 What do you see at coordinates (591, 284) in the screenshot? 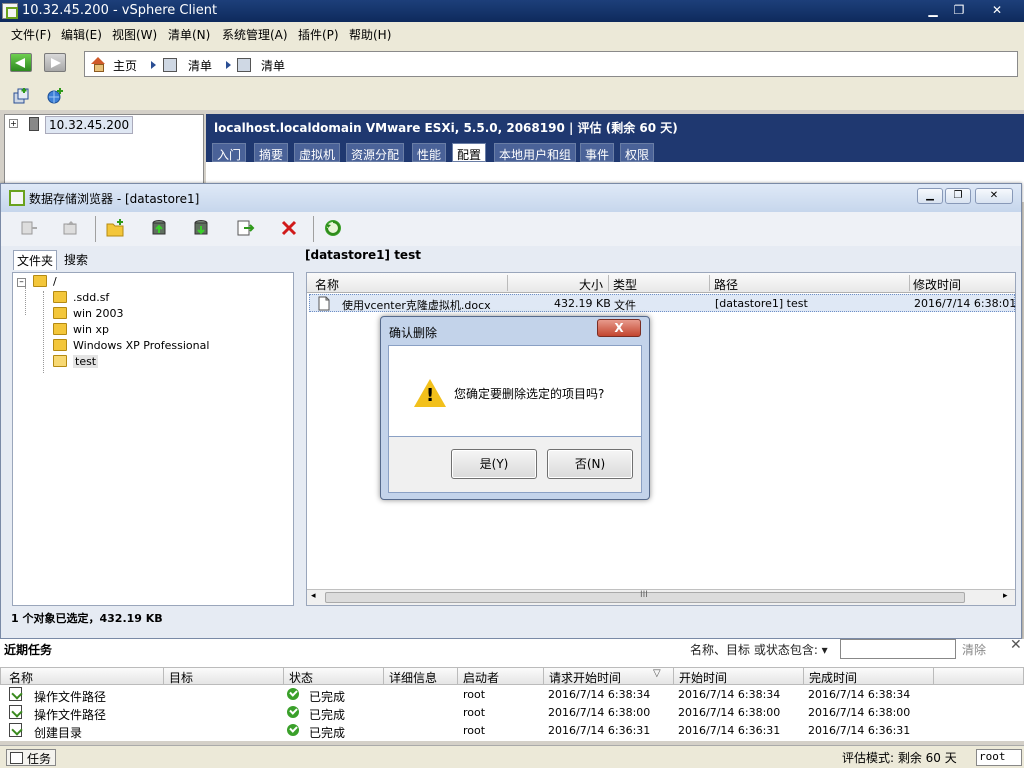
I see `column-size: 大小` at bounding box center [591, 284].